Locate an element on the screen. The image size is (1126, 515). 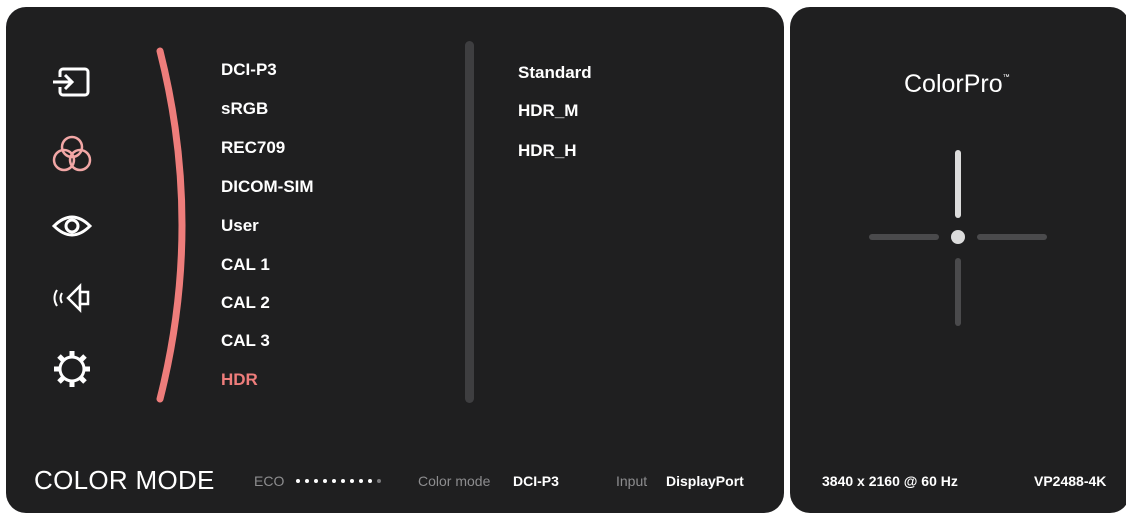
eco-level-indicator is located at coordinates (338, 481).